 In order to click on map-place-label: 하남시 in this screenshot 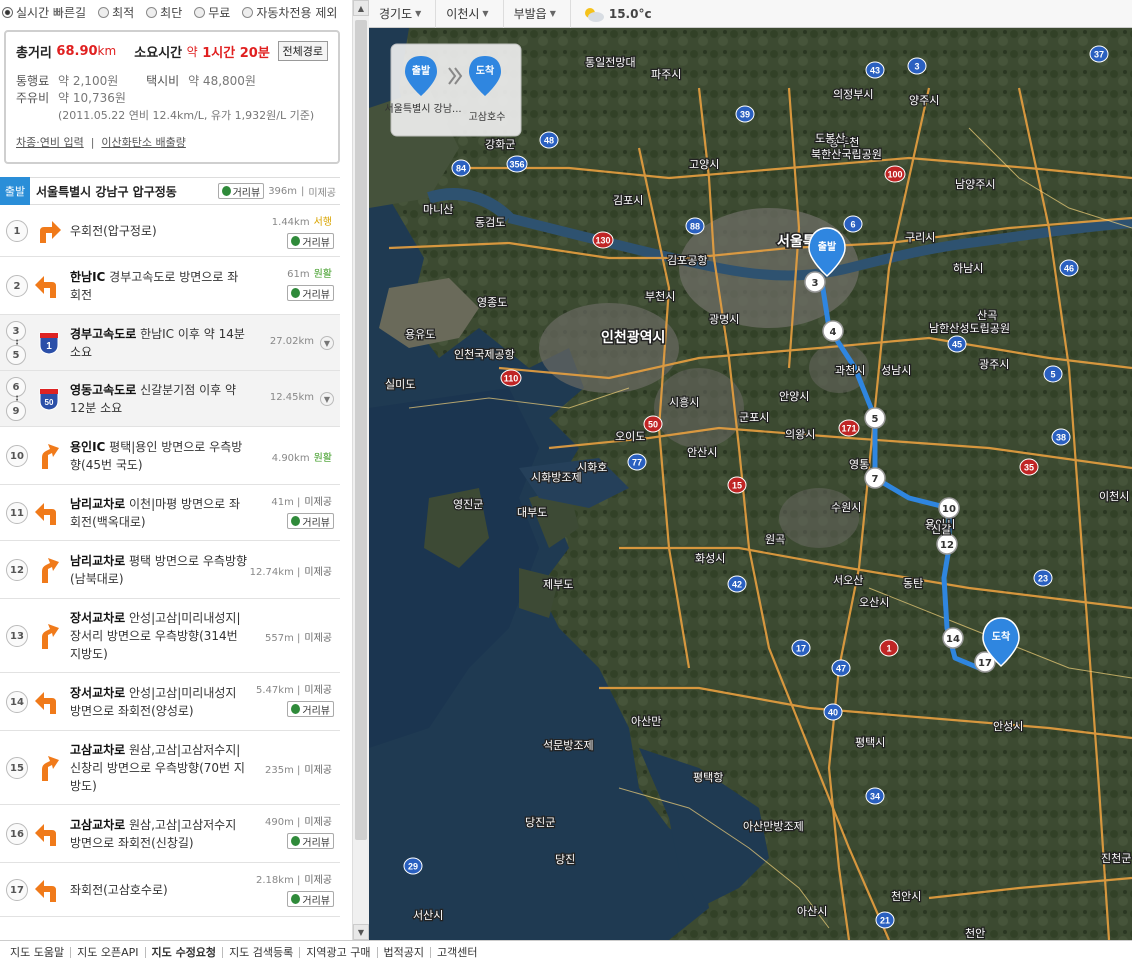, I will do `click(968, 268)`.